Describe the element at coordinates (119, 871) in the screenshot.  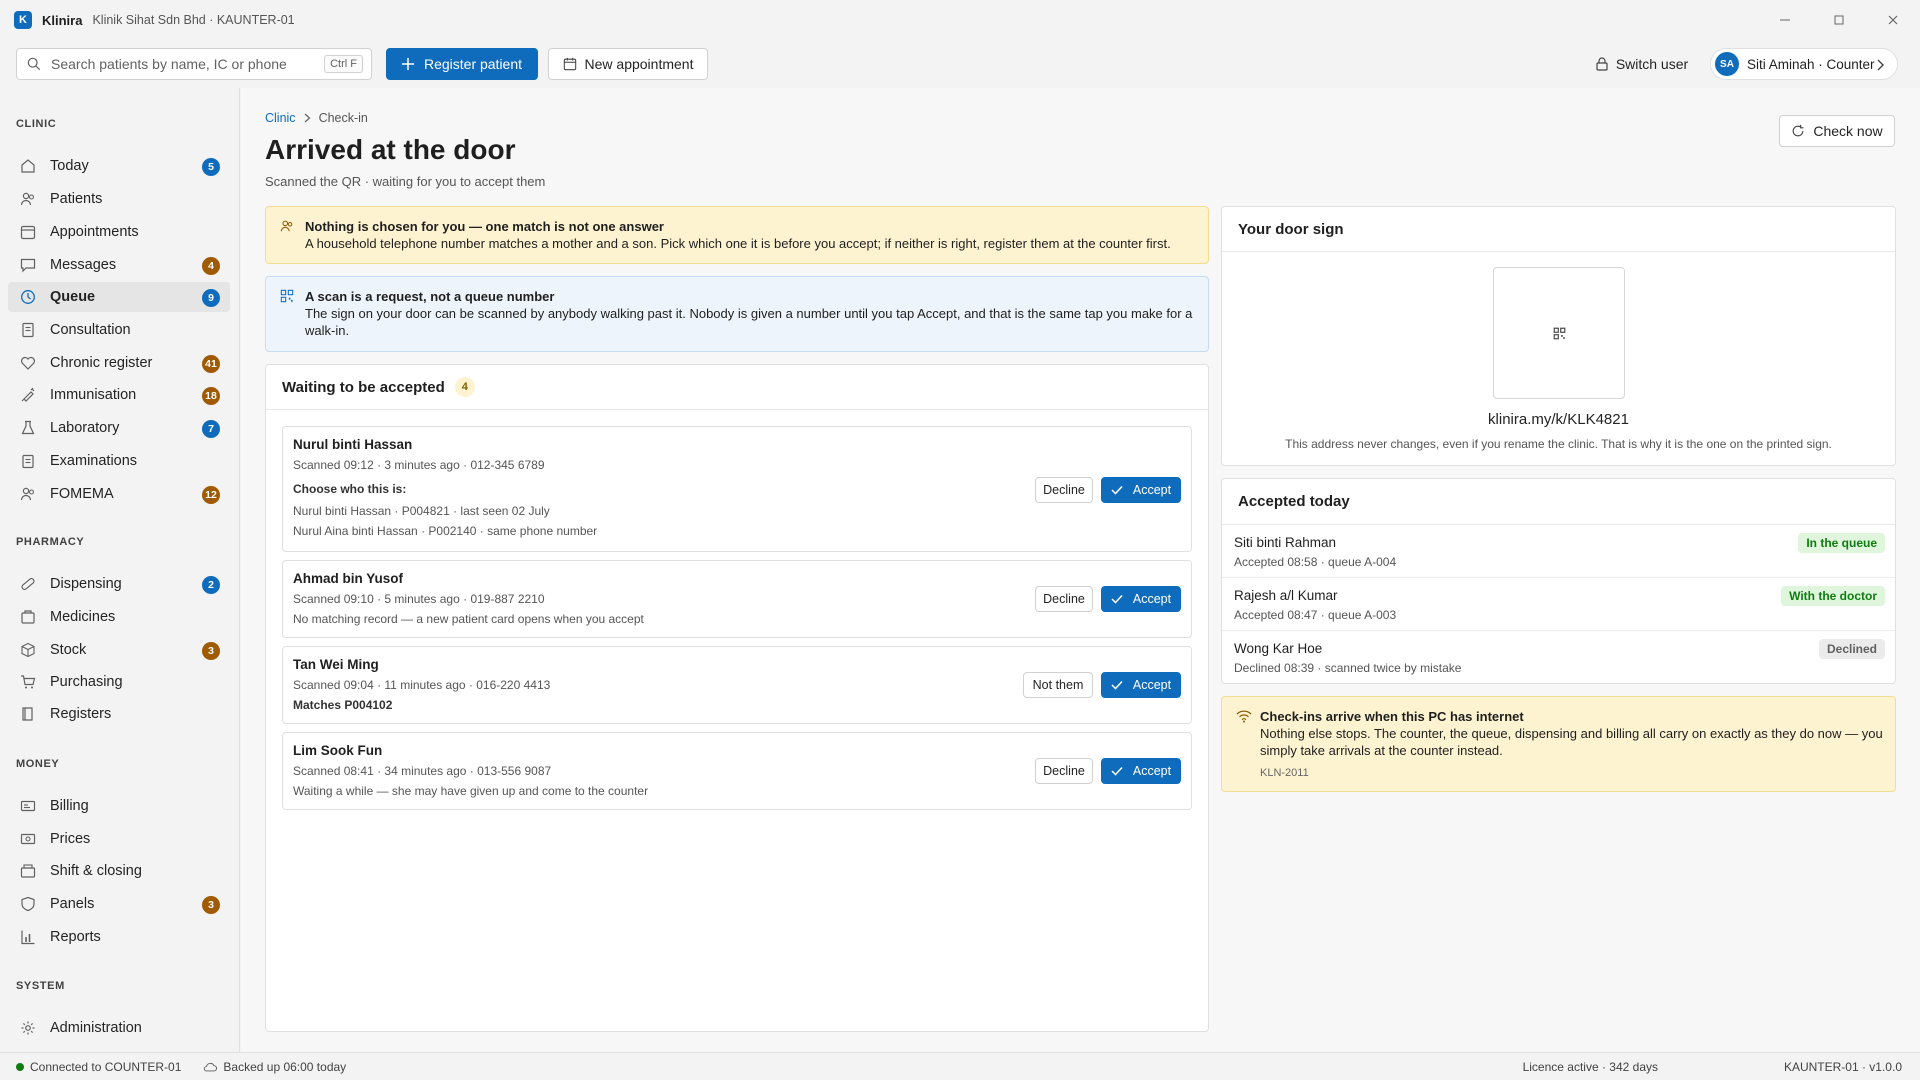
I see `sidebar-item-shift-closing: Shift & closing` at that location.